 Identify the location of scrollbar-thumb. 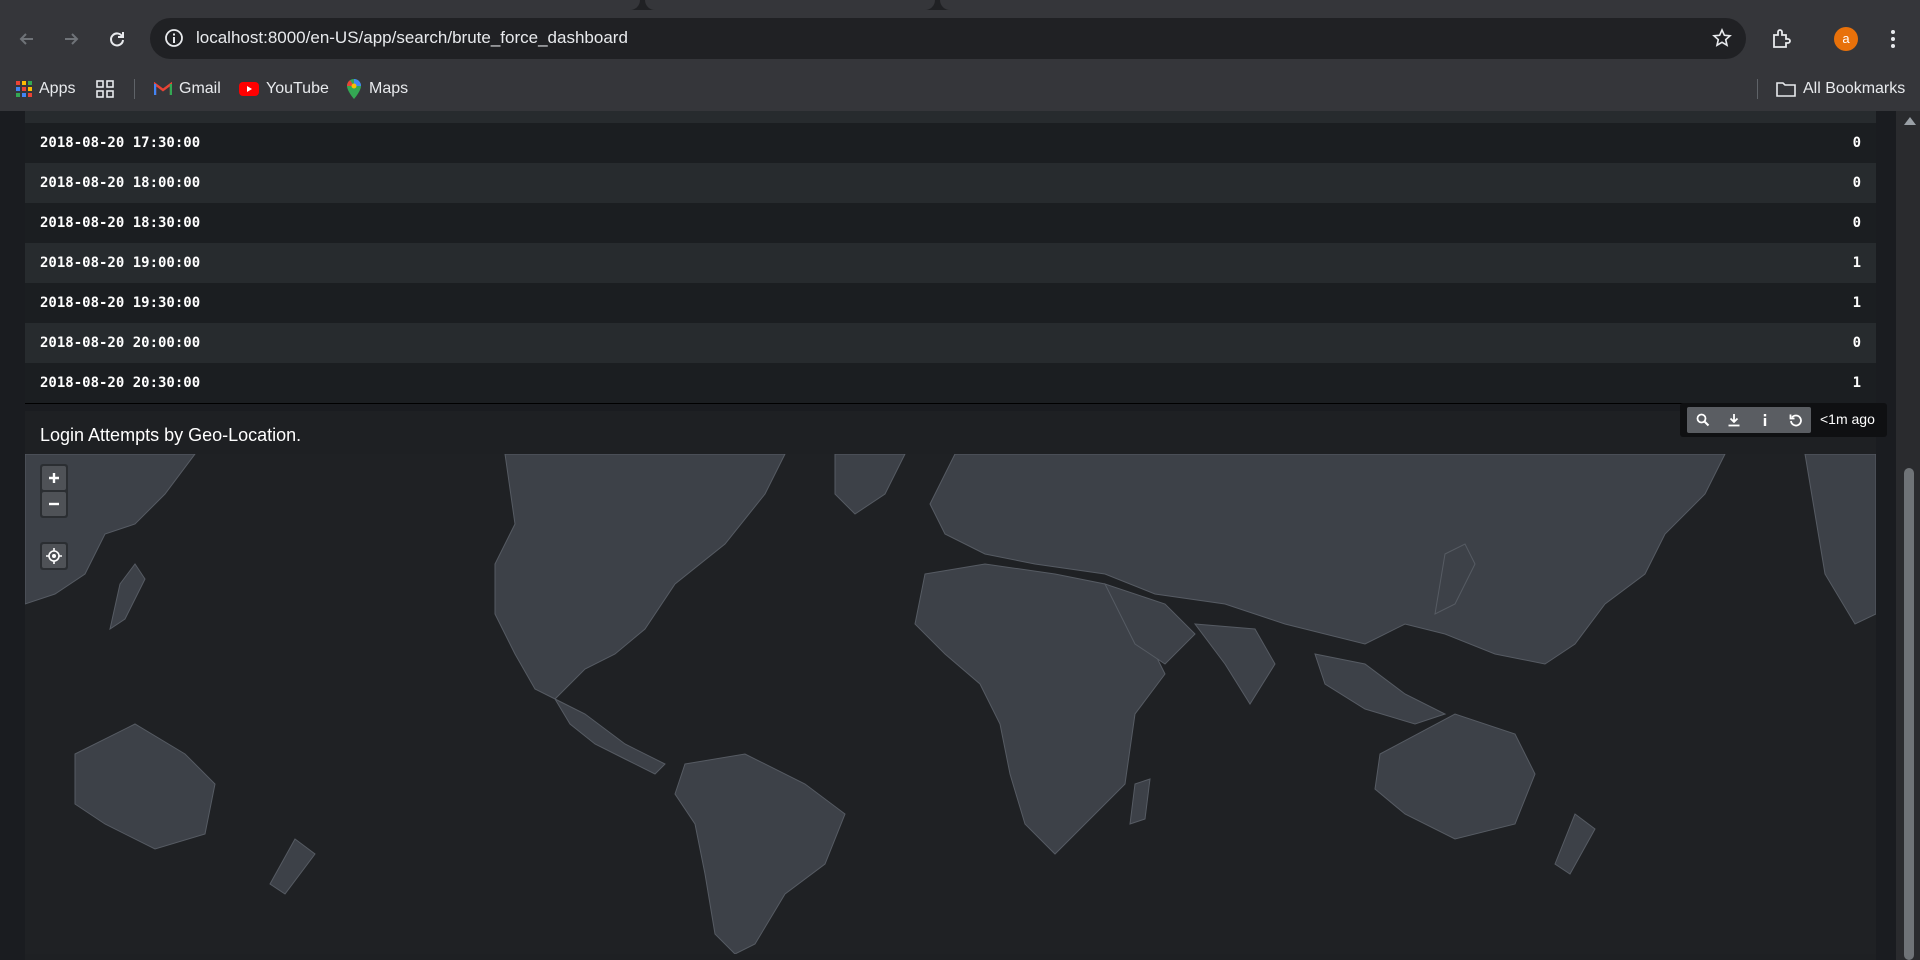
(1909, 714).